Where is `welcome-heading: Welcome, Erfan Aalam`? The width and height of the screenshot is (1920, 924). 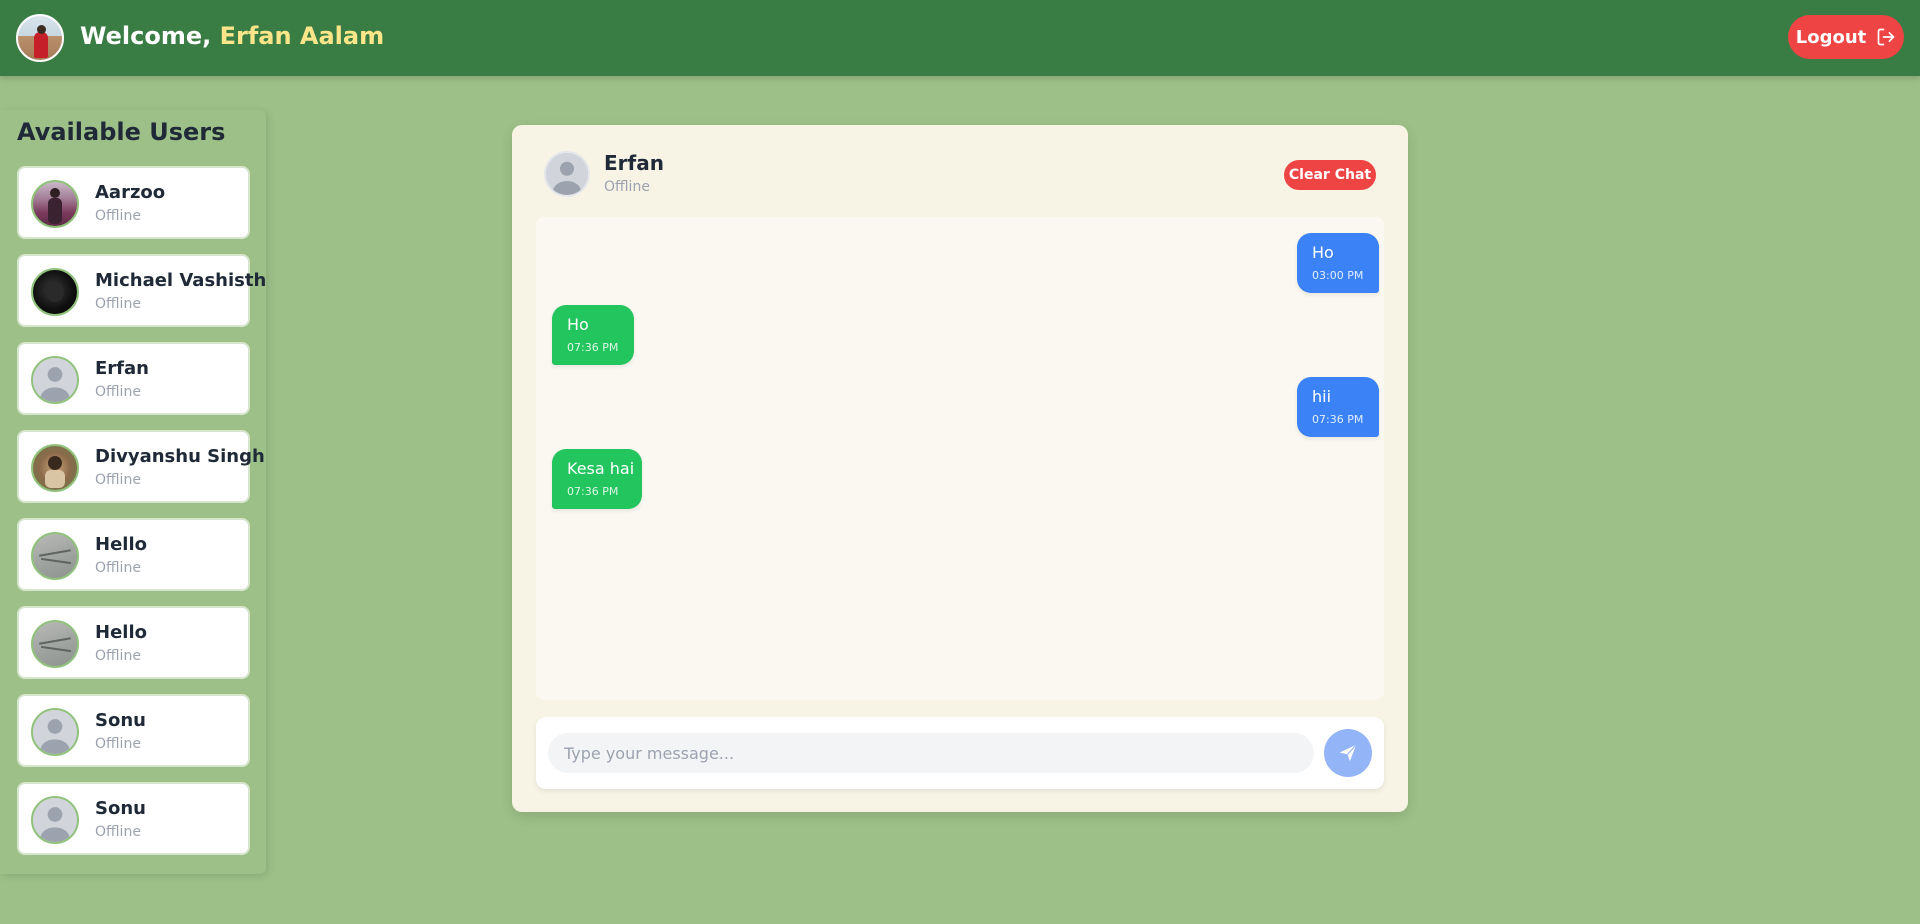 welcome-heading: Welcome, Erfan Aalam is located at coordinates (232, 36).